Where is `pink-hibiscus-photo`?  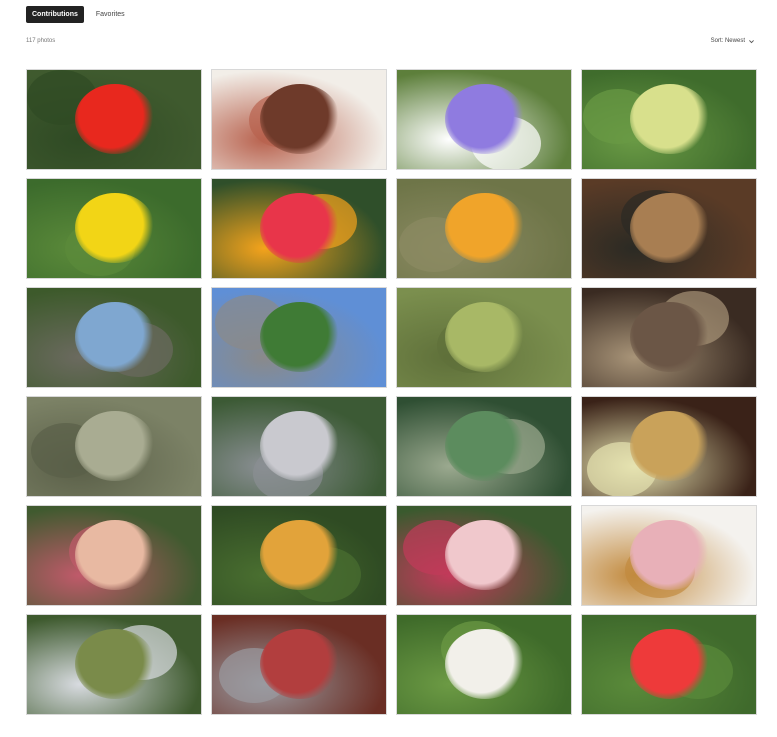
pink-hibiscus-photo is located at coordinates (484, 555).